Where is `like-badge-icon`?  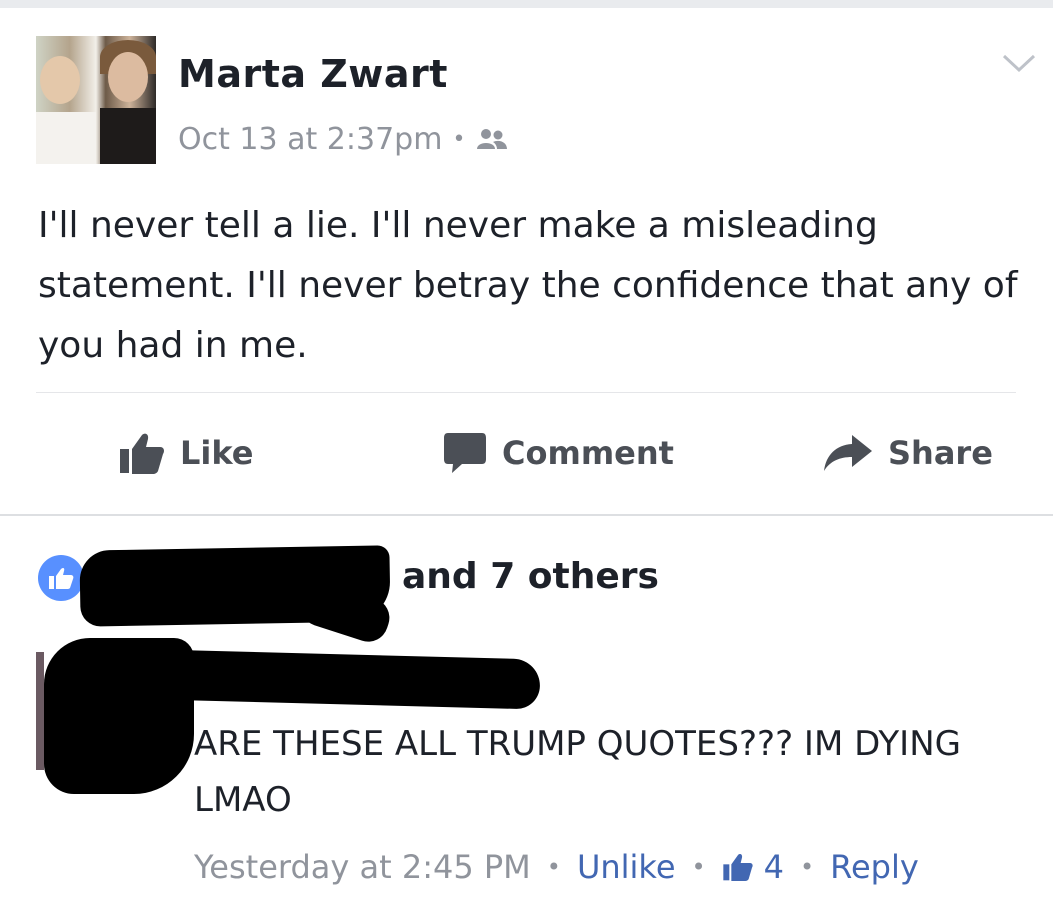 like-badge-icon is located at coordinates (61, 578).